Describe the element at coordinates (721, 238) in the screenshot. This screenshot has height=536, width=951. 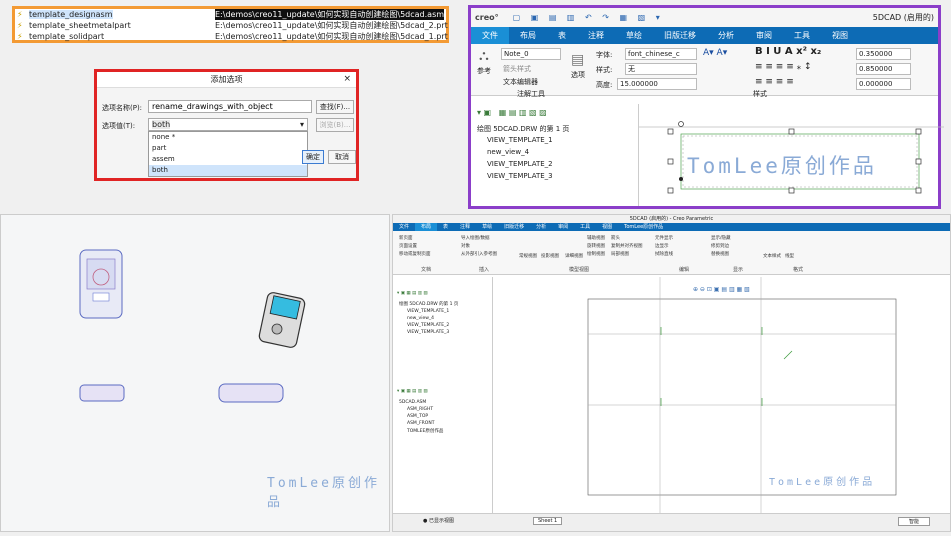
I see `ribbon-button: 显示/隐藏` at that location.